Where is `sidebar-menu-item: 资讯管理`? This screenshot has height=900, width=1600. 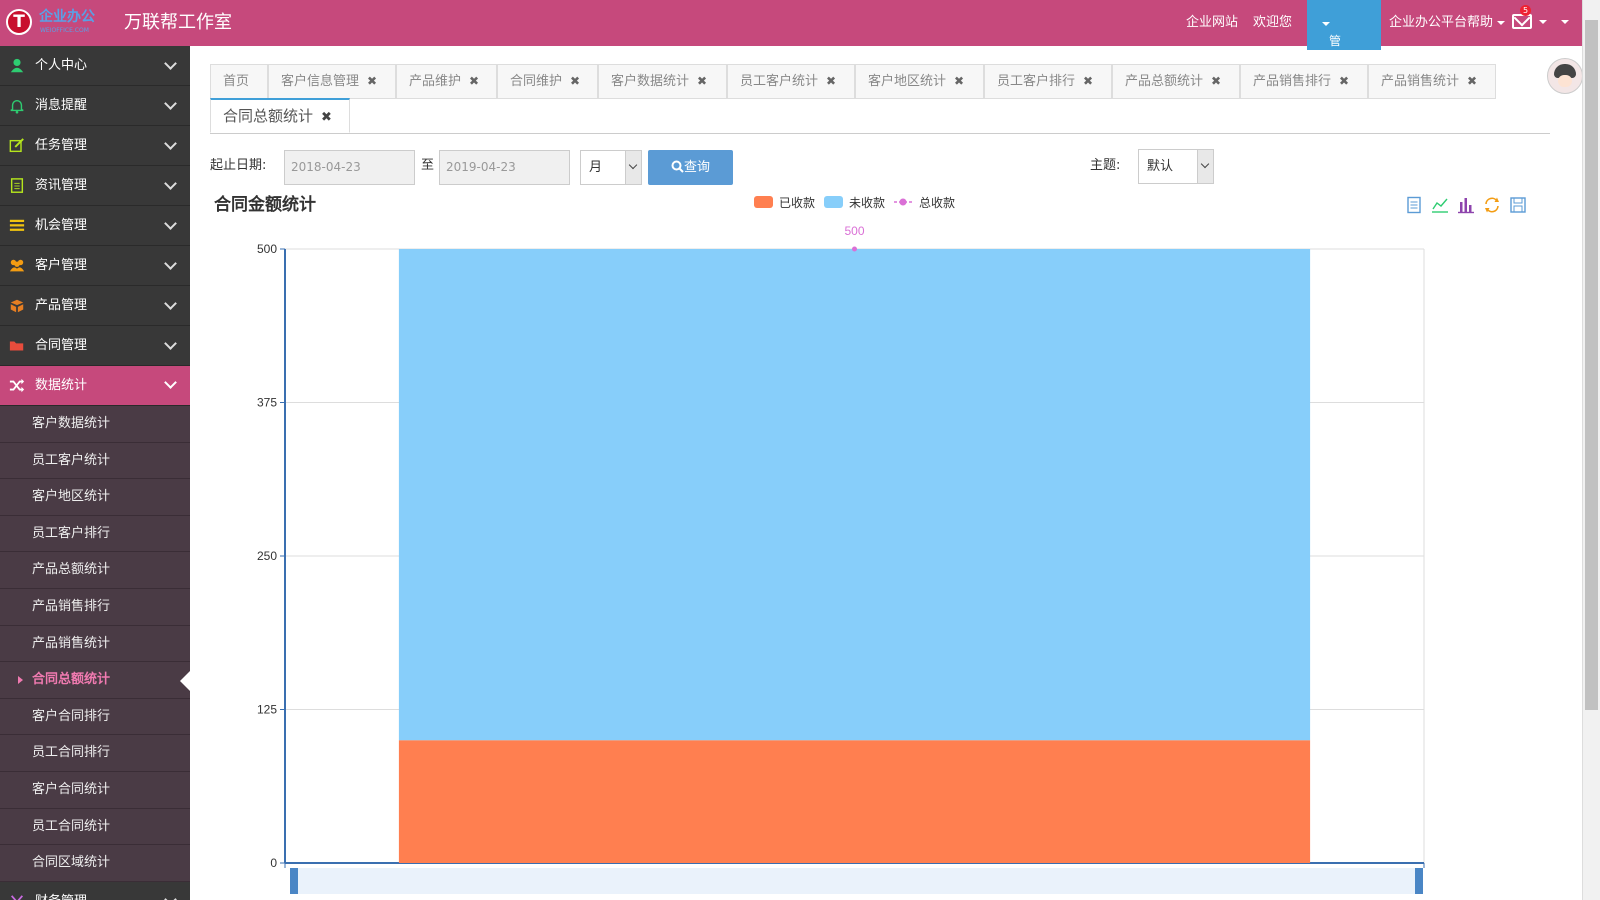 sidebar-menu-item: 资讯管理 is located at coordinates (95, 186).